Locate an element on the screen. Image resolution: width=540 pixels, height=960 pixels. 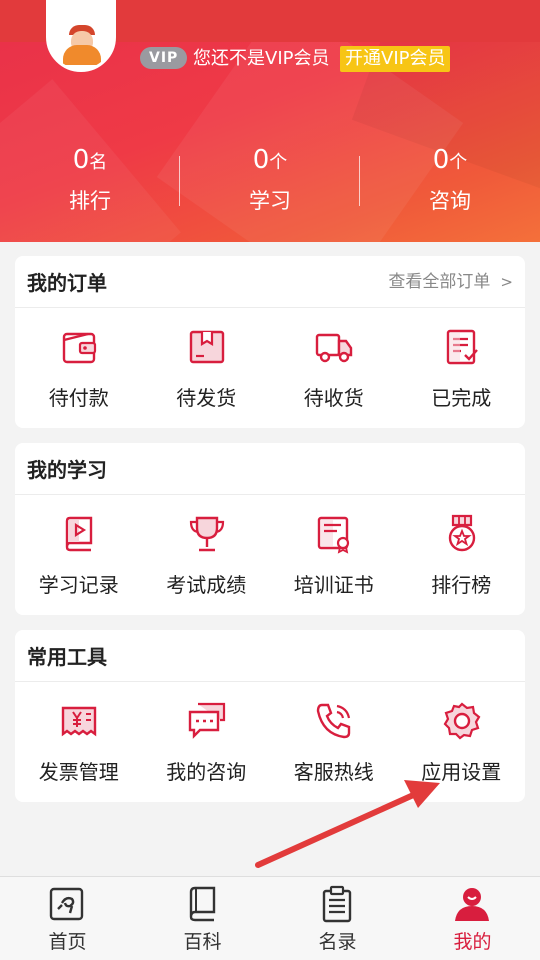
avatar is located at coordinates (81, 36).